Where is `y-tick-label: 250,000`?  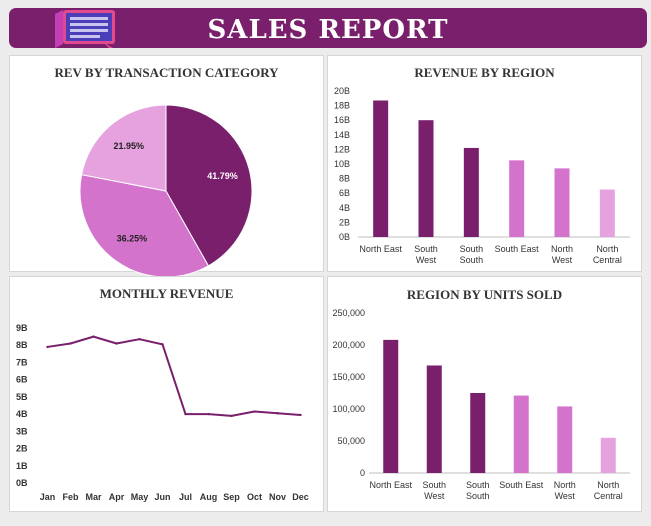 y-tick-label: 250,000 is located at coordinates (348, 313).